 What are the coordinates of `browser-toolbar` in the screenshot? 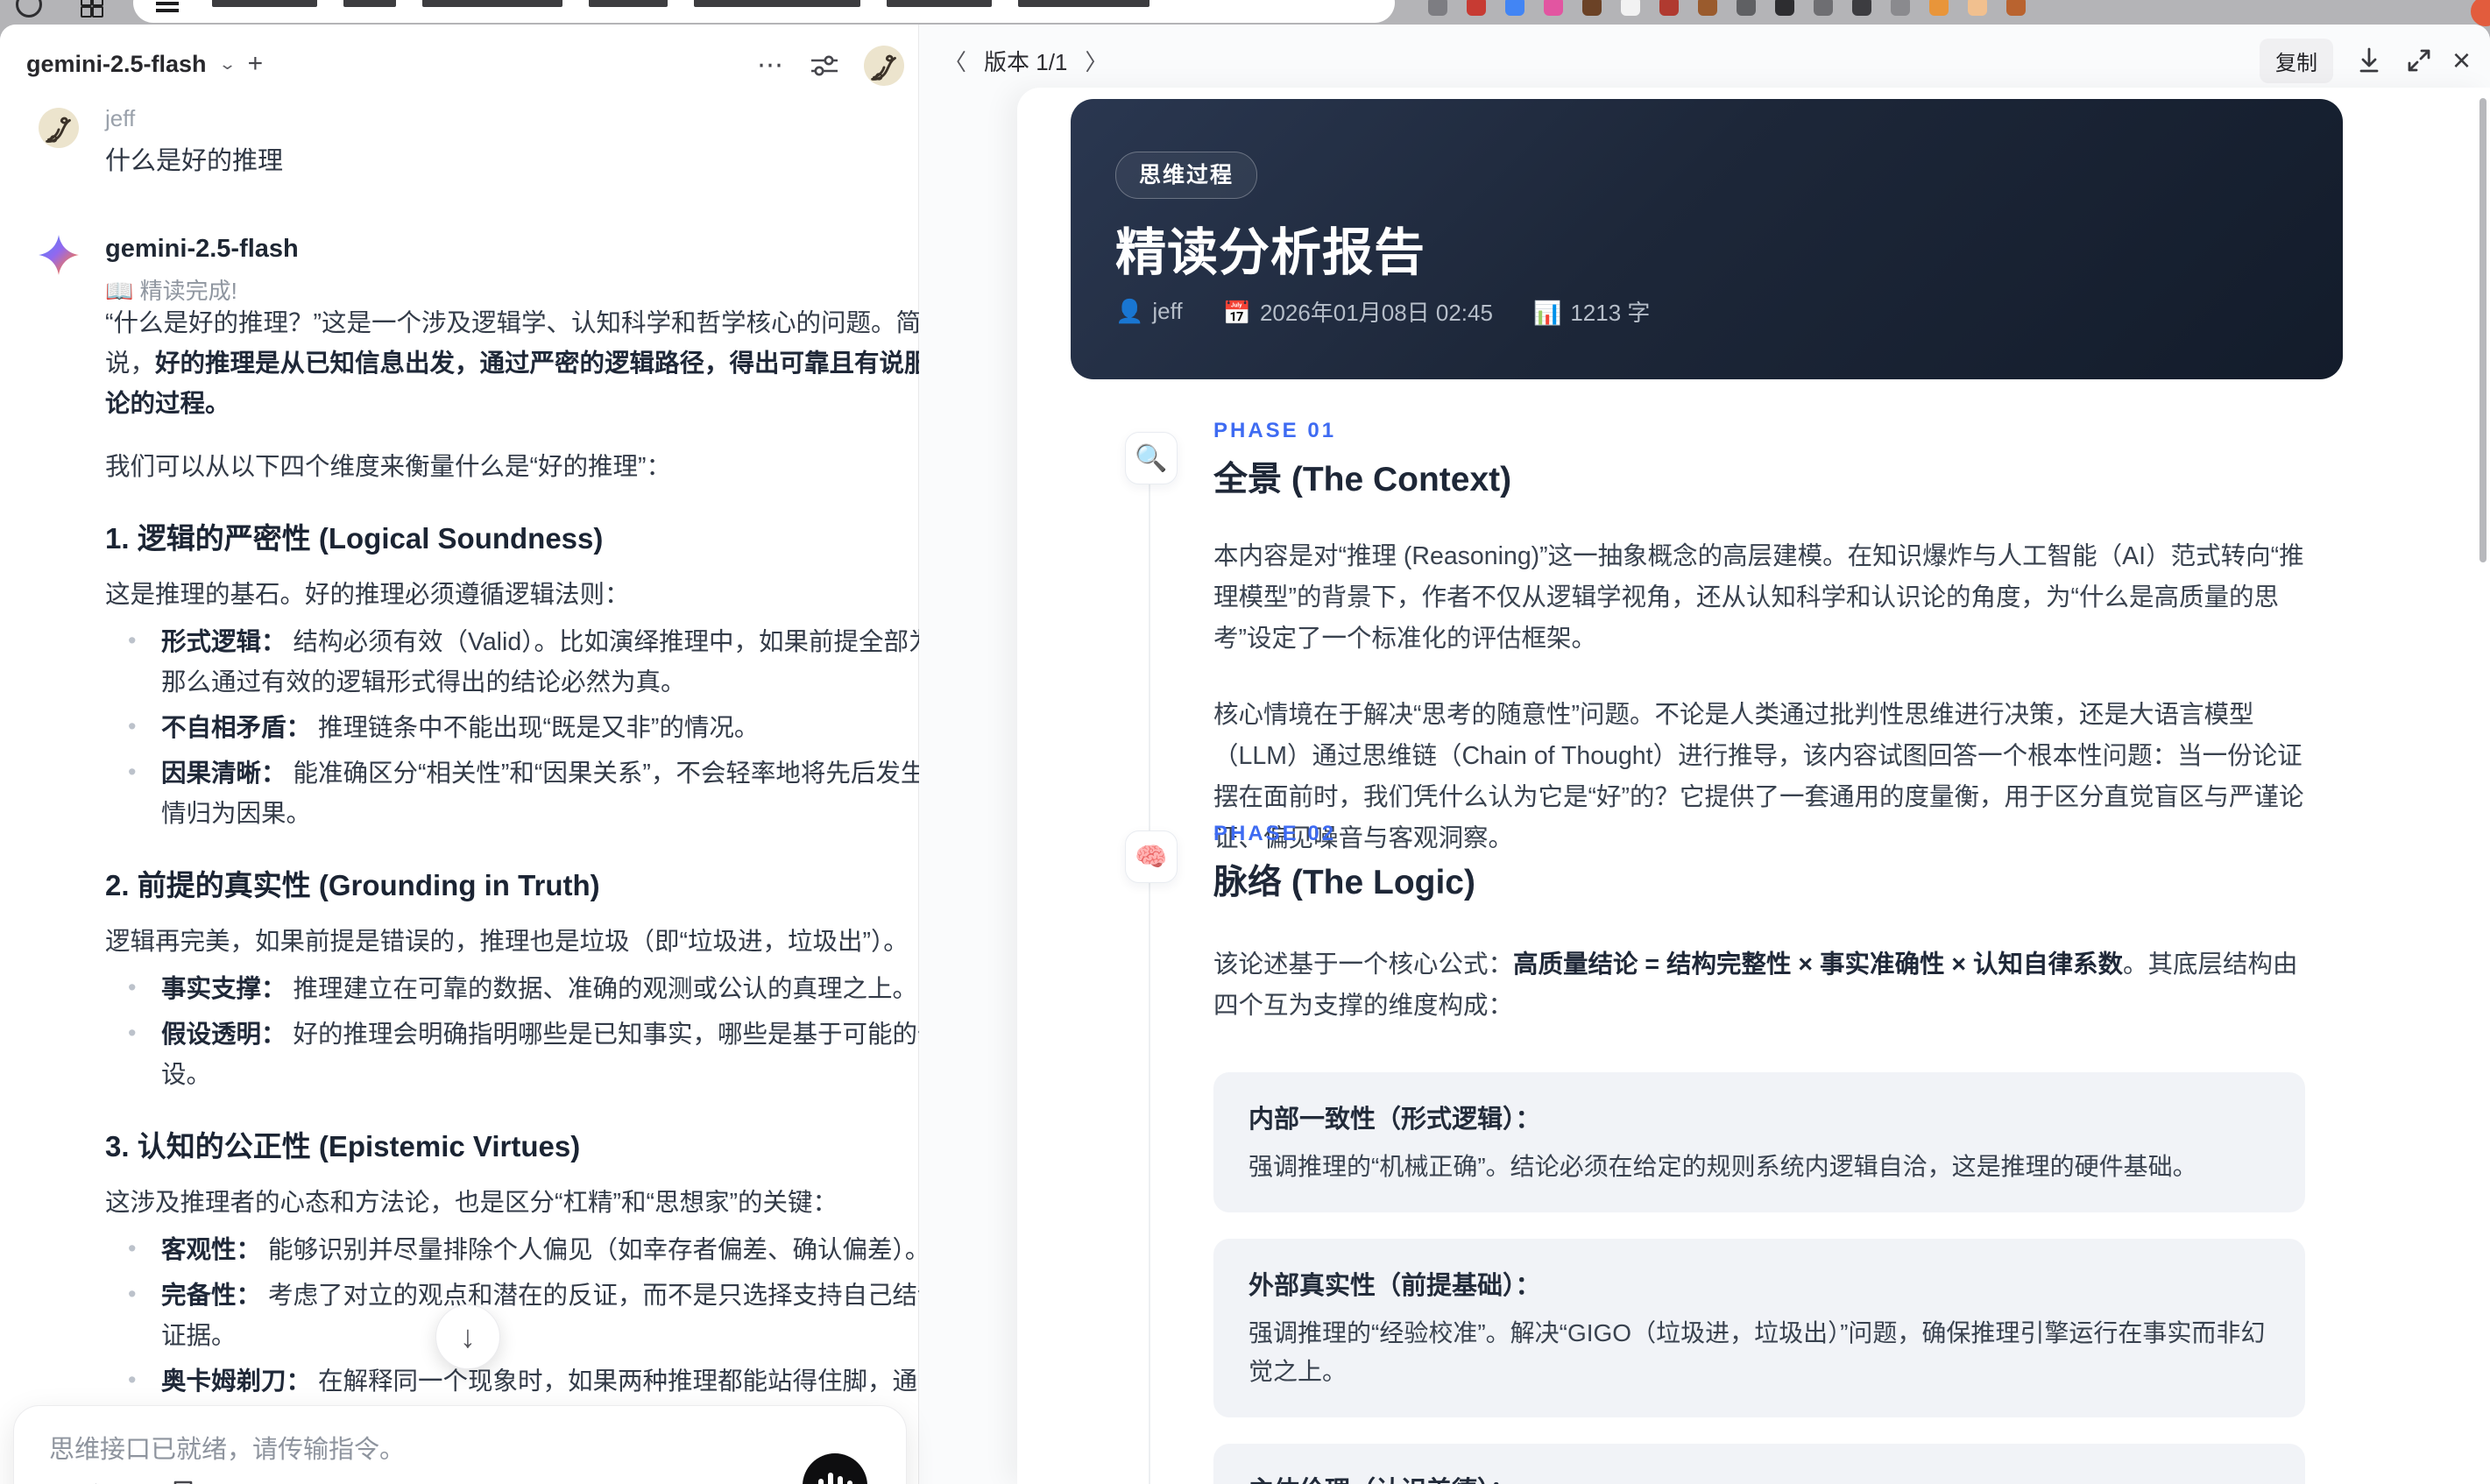 It's located at (1245, 13).